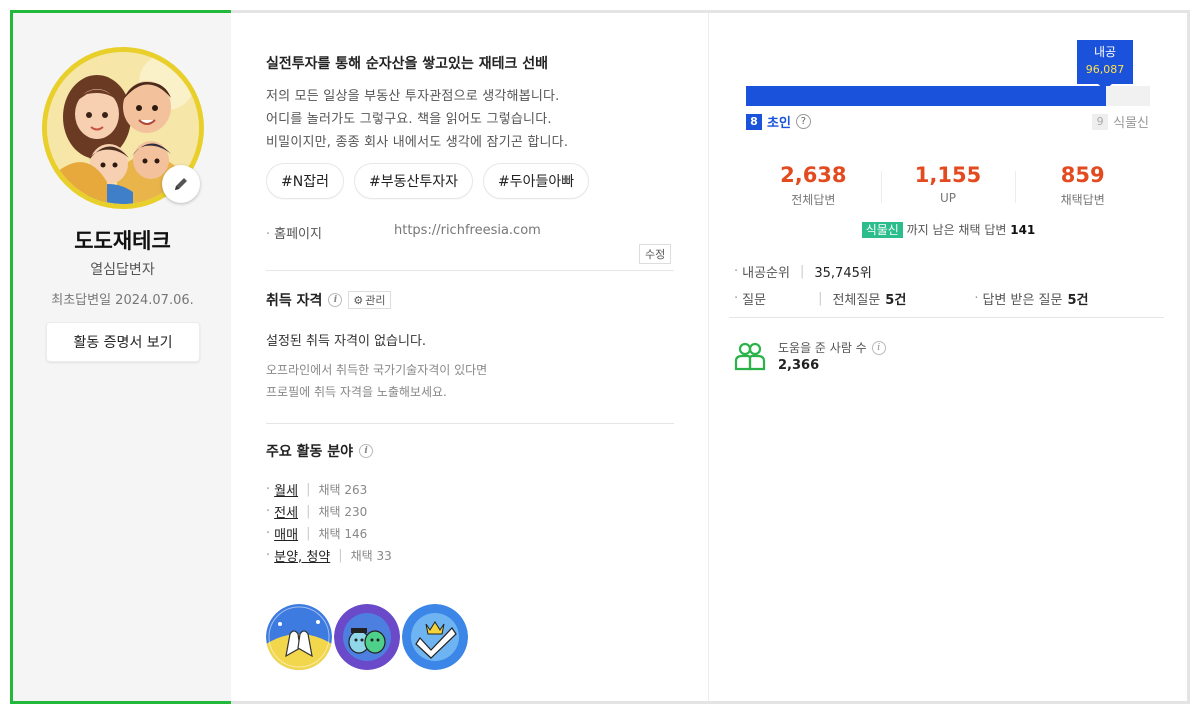 This screenshot has height=714, width=1200. Describe the element at coordinates (813, 175) in the screenshot. I see `stat-value: 2,638` at that location.